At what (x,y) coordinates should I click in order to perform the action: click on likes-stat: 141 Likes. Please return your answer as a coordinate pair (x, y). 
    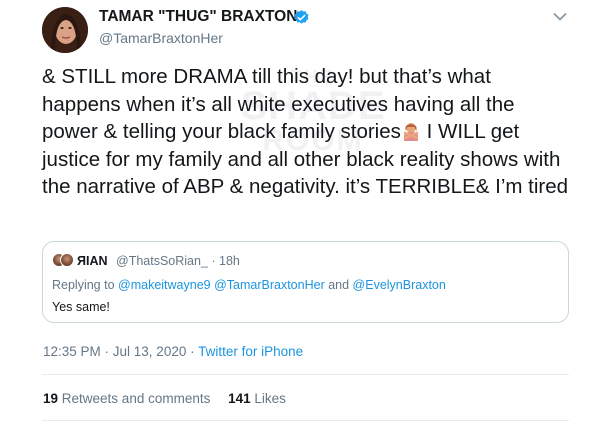
    Looking at the image, I should click on (257, 398).